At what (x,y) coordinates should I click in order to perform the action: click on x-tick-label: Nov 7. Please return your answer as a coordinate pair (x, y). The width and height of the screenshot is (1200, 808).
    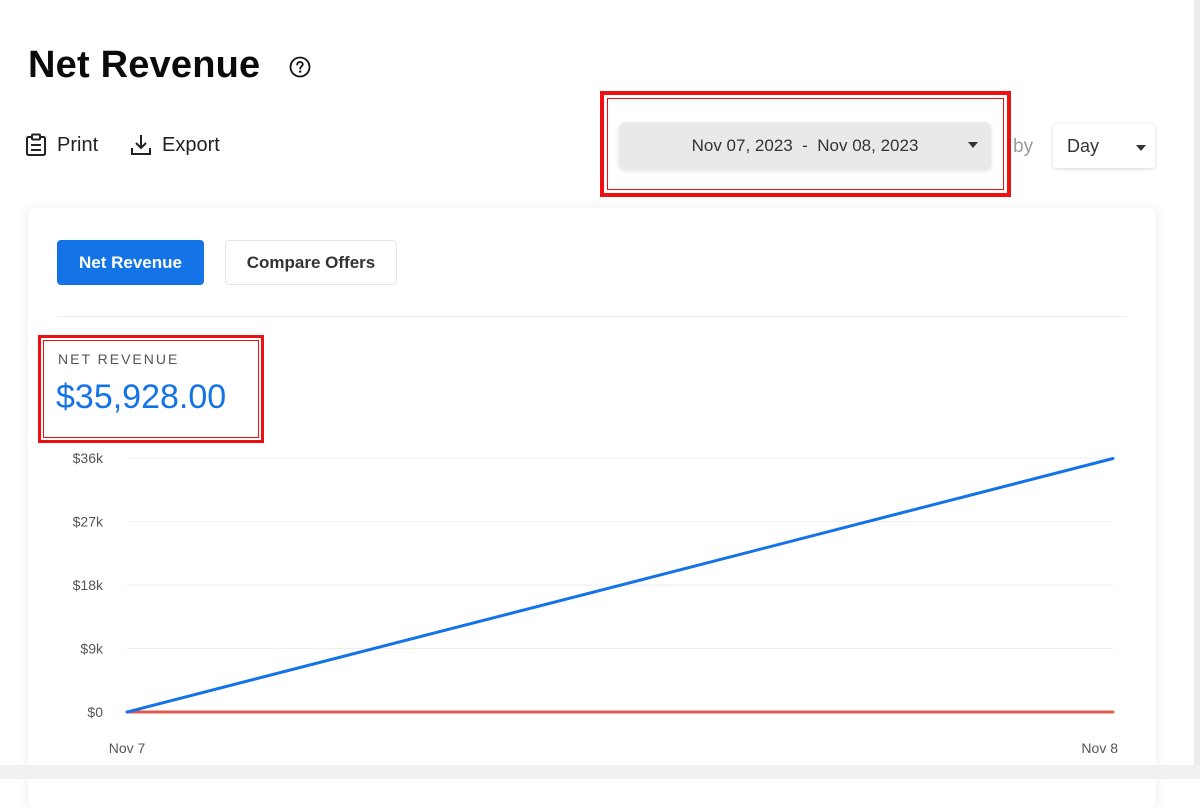
    Looking at the image, I should click on (127, 748).